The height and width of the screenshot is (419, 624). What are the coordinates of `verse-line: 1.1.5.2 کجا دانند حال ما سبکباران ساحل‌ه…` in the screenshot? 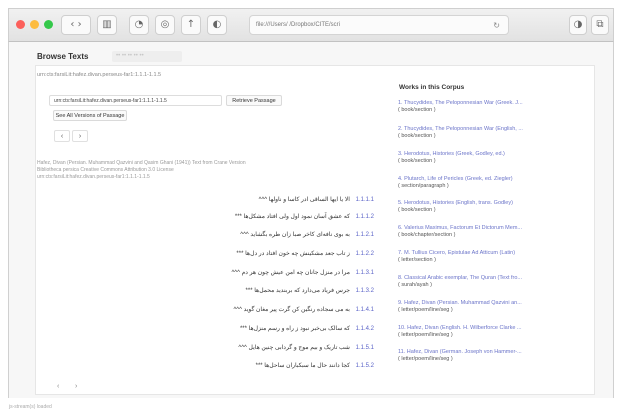 It's located at (315, 365).